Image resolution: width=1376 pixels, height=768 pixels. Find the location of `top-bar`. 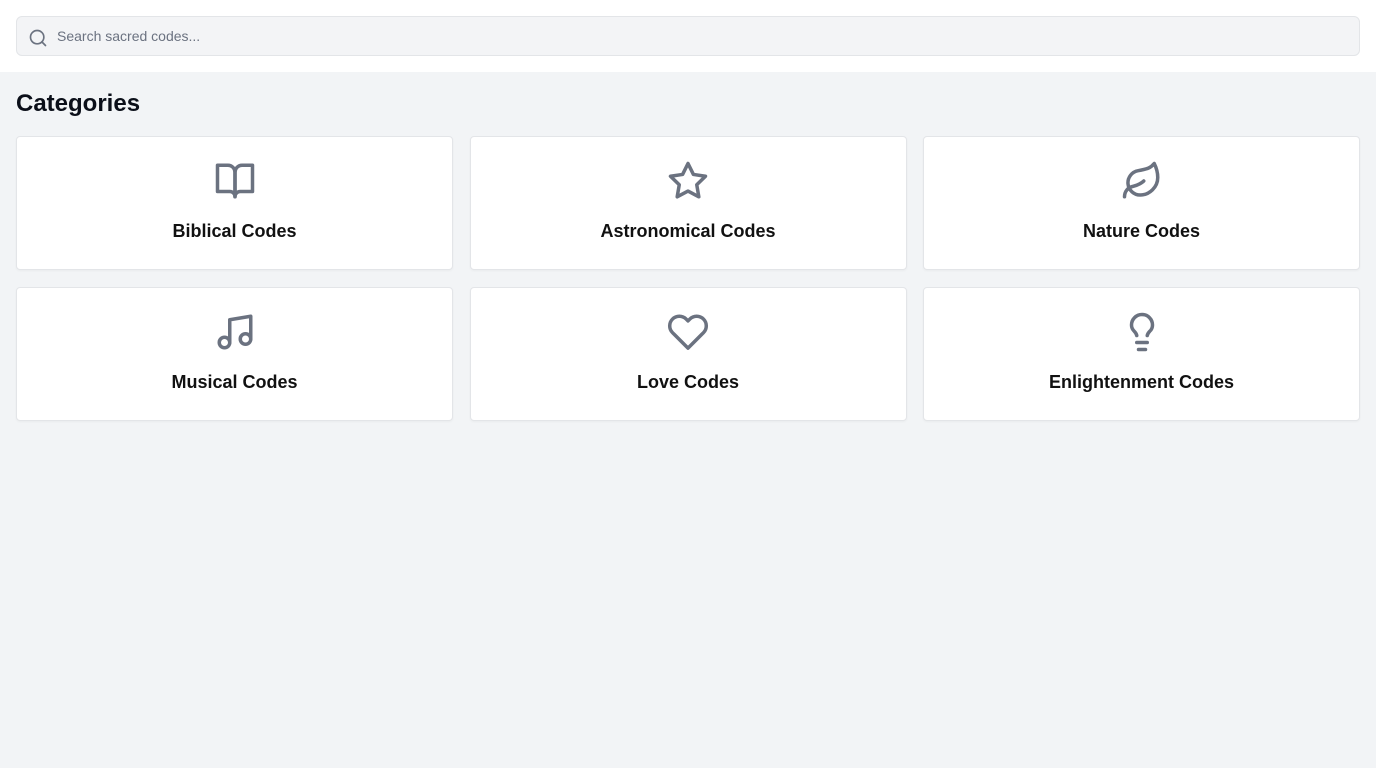

top-bar is located at coordinates (688, 36).